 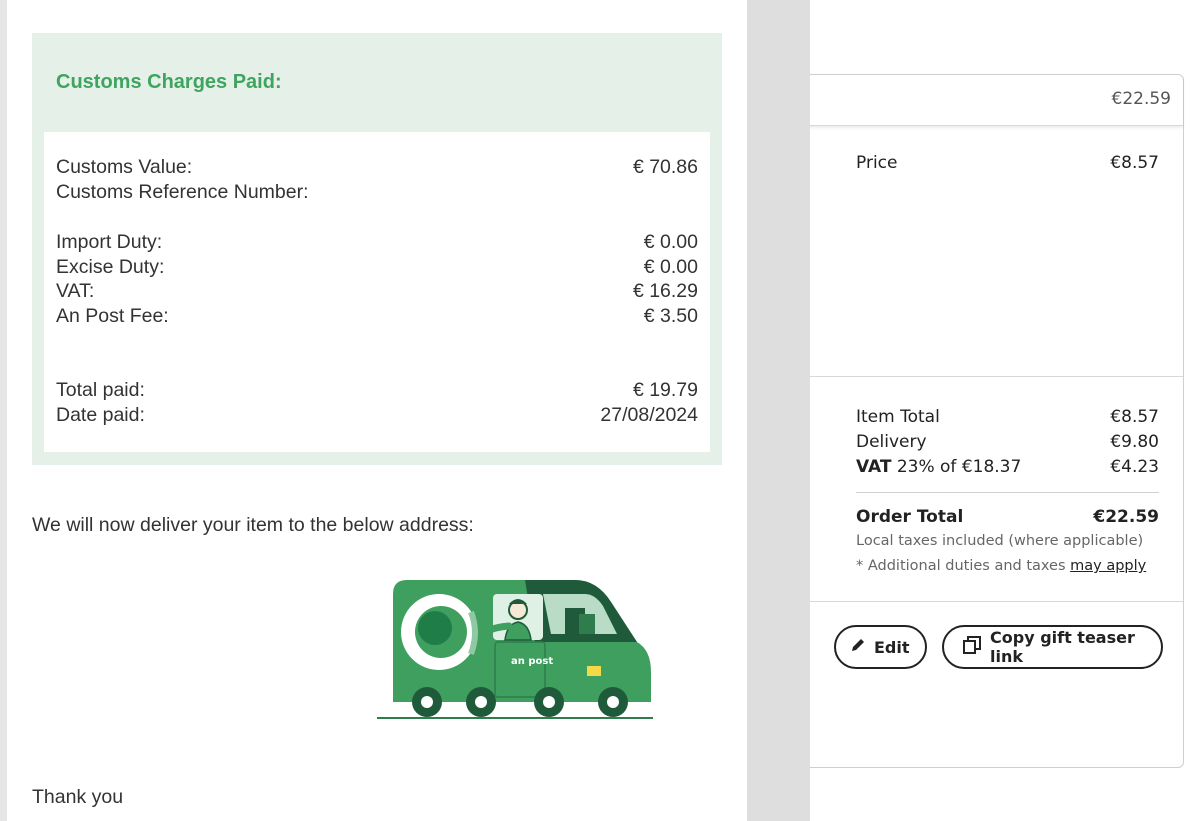 What do you see at coordinates (1134, 163) in the screenshot?
I see `price-value: €8.57` at bounding box center [1134, 163].